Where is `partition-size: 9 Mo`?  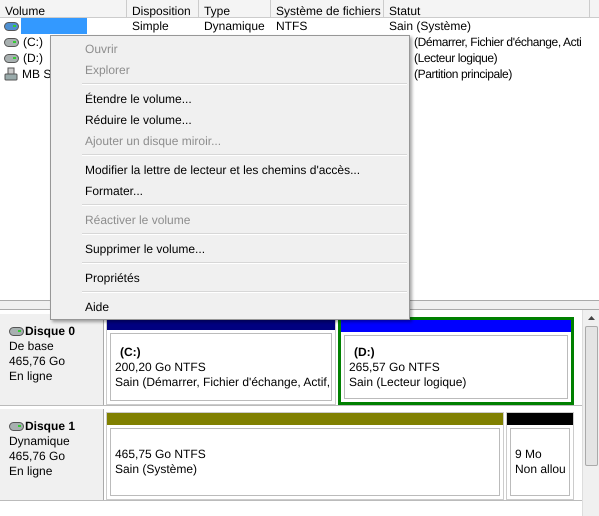 partition-size: 9 Mo is located at coordinates (529, 454).